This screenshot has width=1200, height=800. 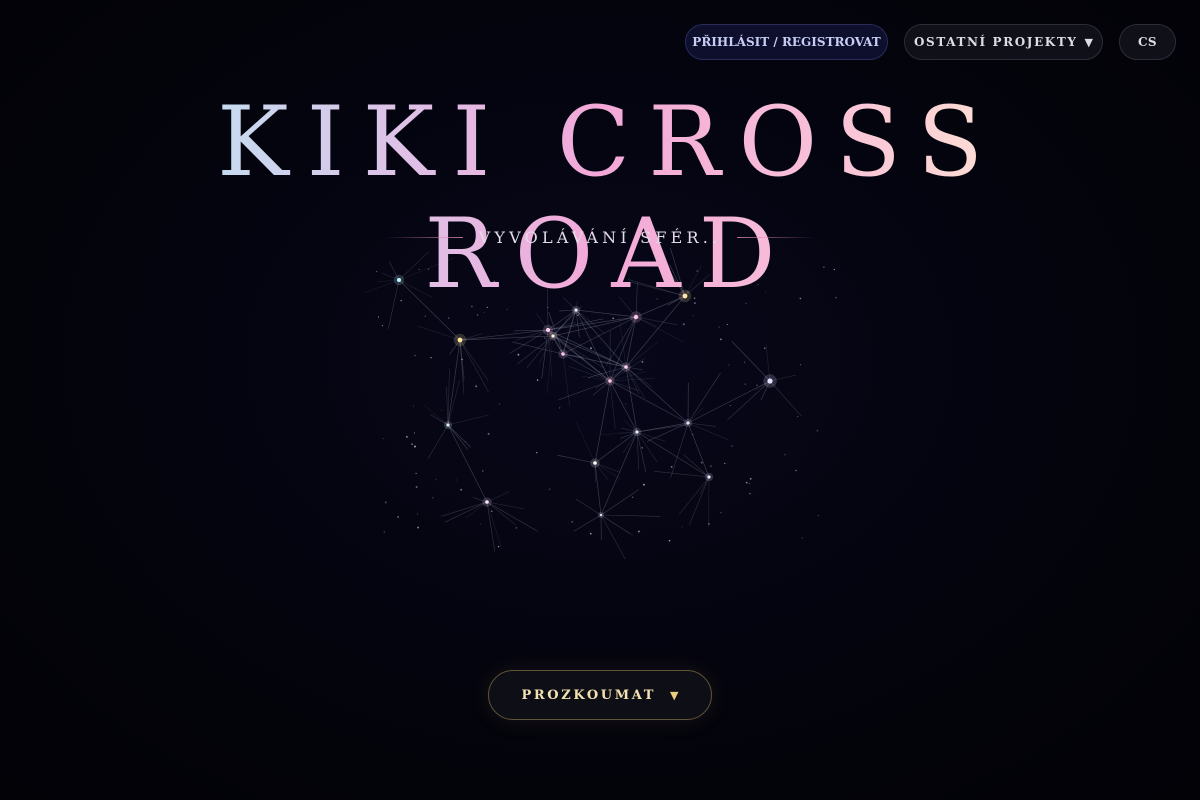 I want to click on subtitle-divider-right, so click(x=776, y=237).